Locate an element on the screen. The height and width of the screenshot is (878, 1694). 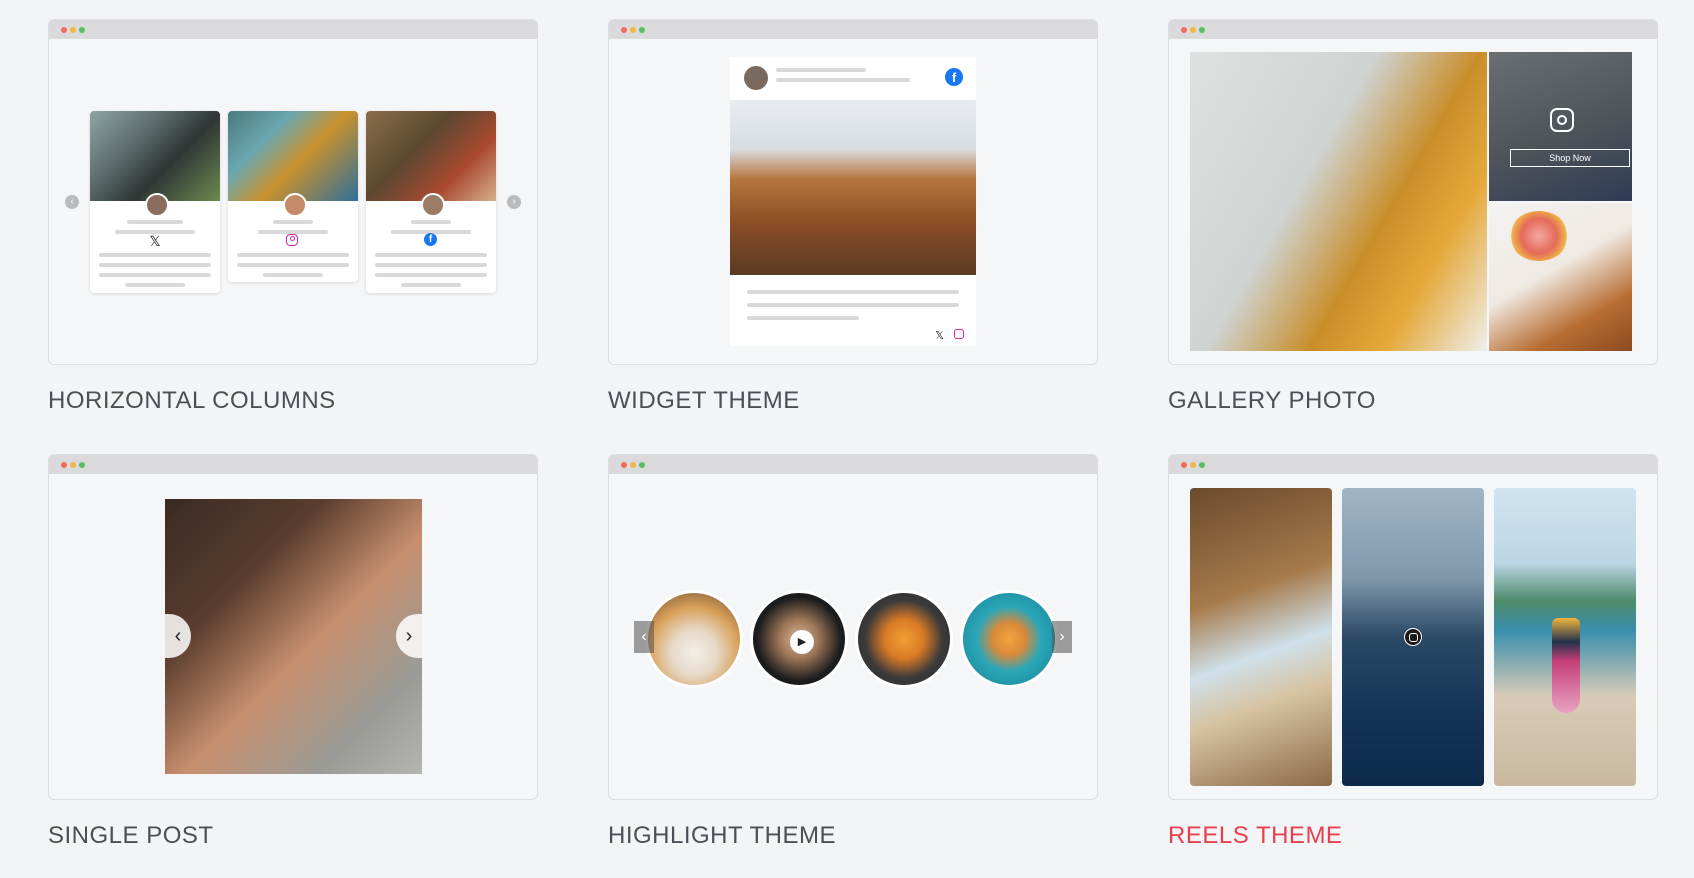
widget-post: f 𝕏 is located at coordinates (853, 201).